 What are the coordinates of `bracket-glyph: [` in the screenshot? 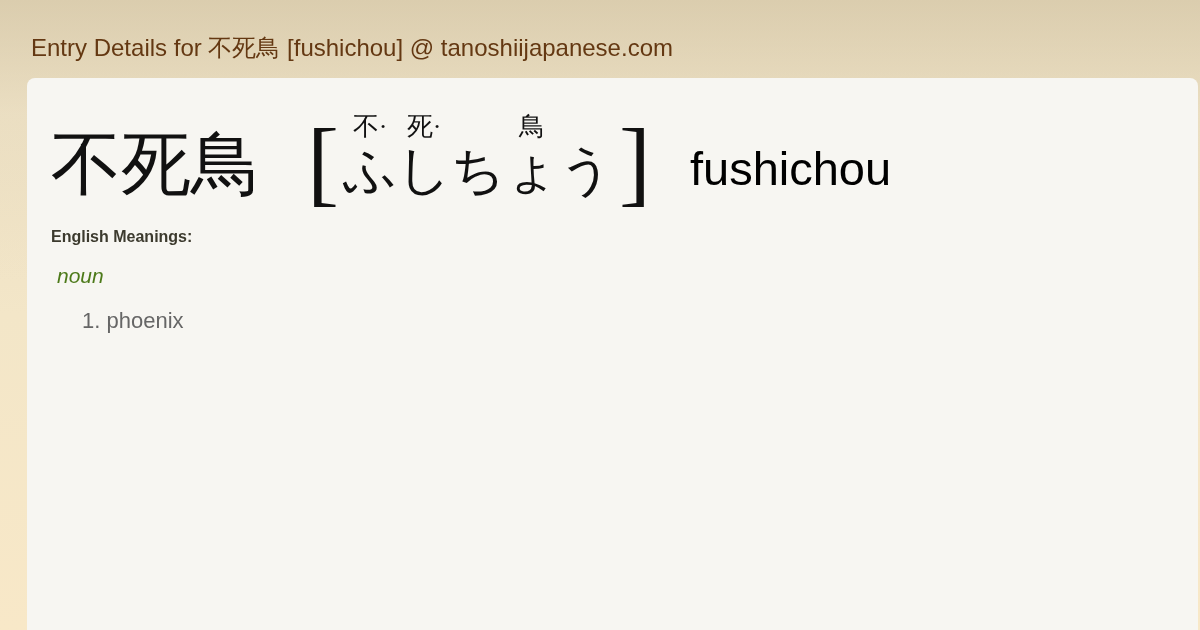 It's located at (323, 162).